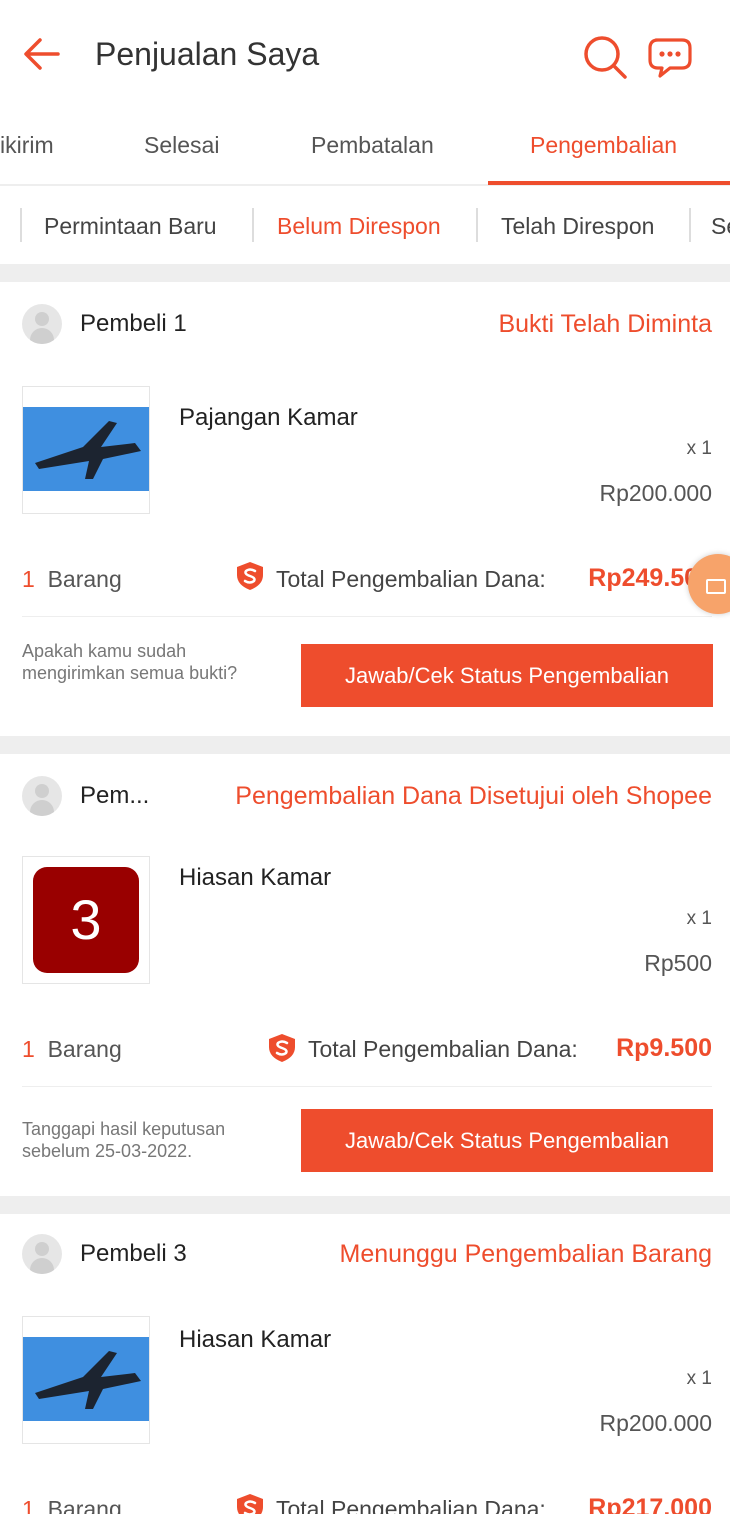  I want to click on return-status: Menunggu Pengembalian Barang, so click(526, 1254).